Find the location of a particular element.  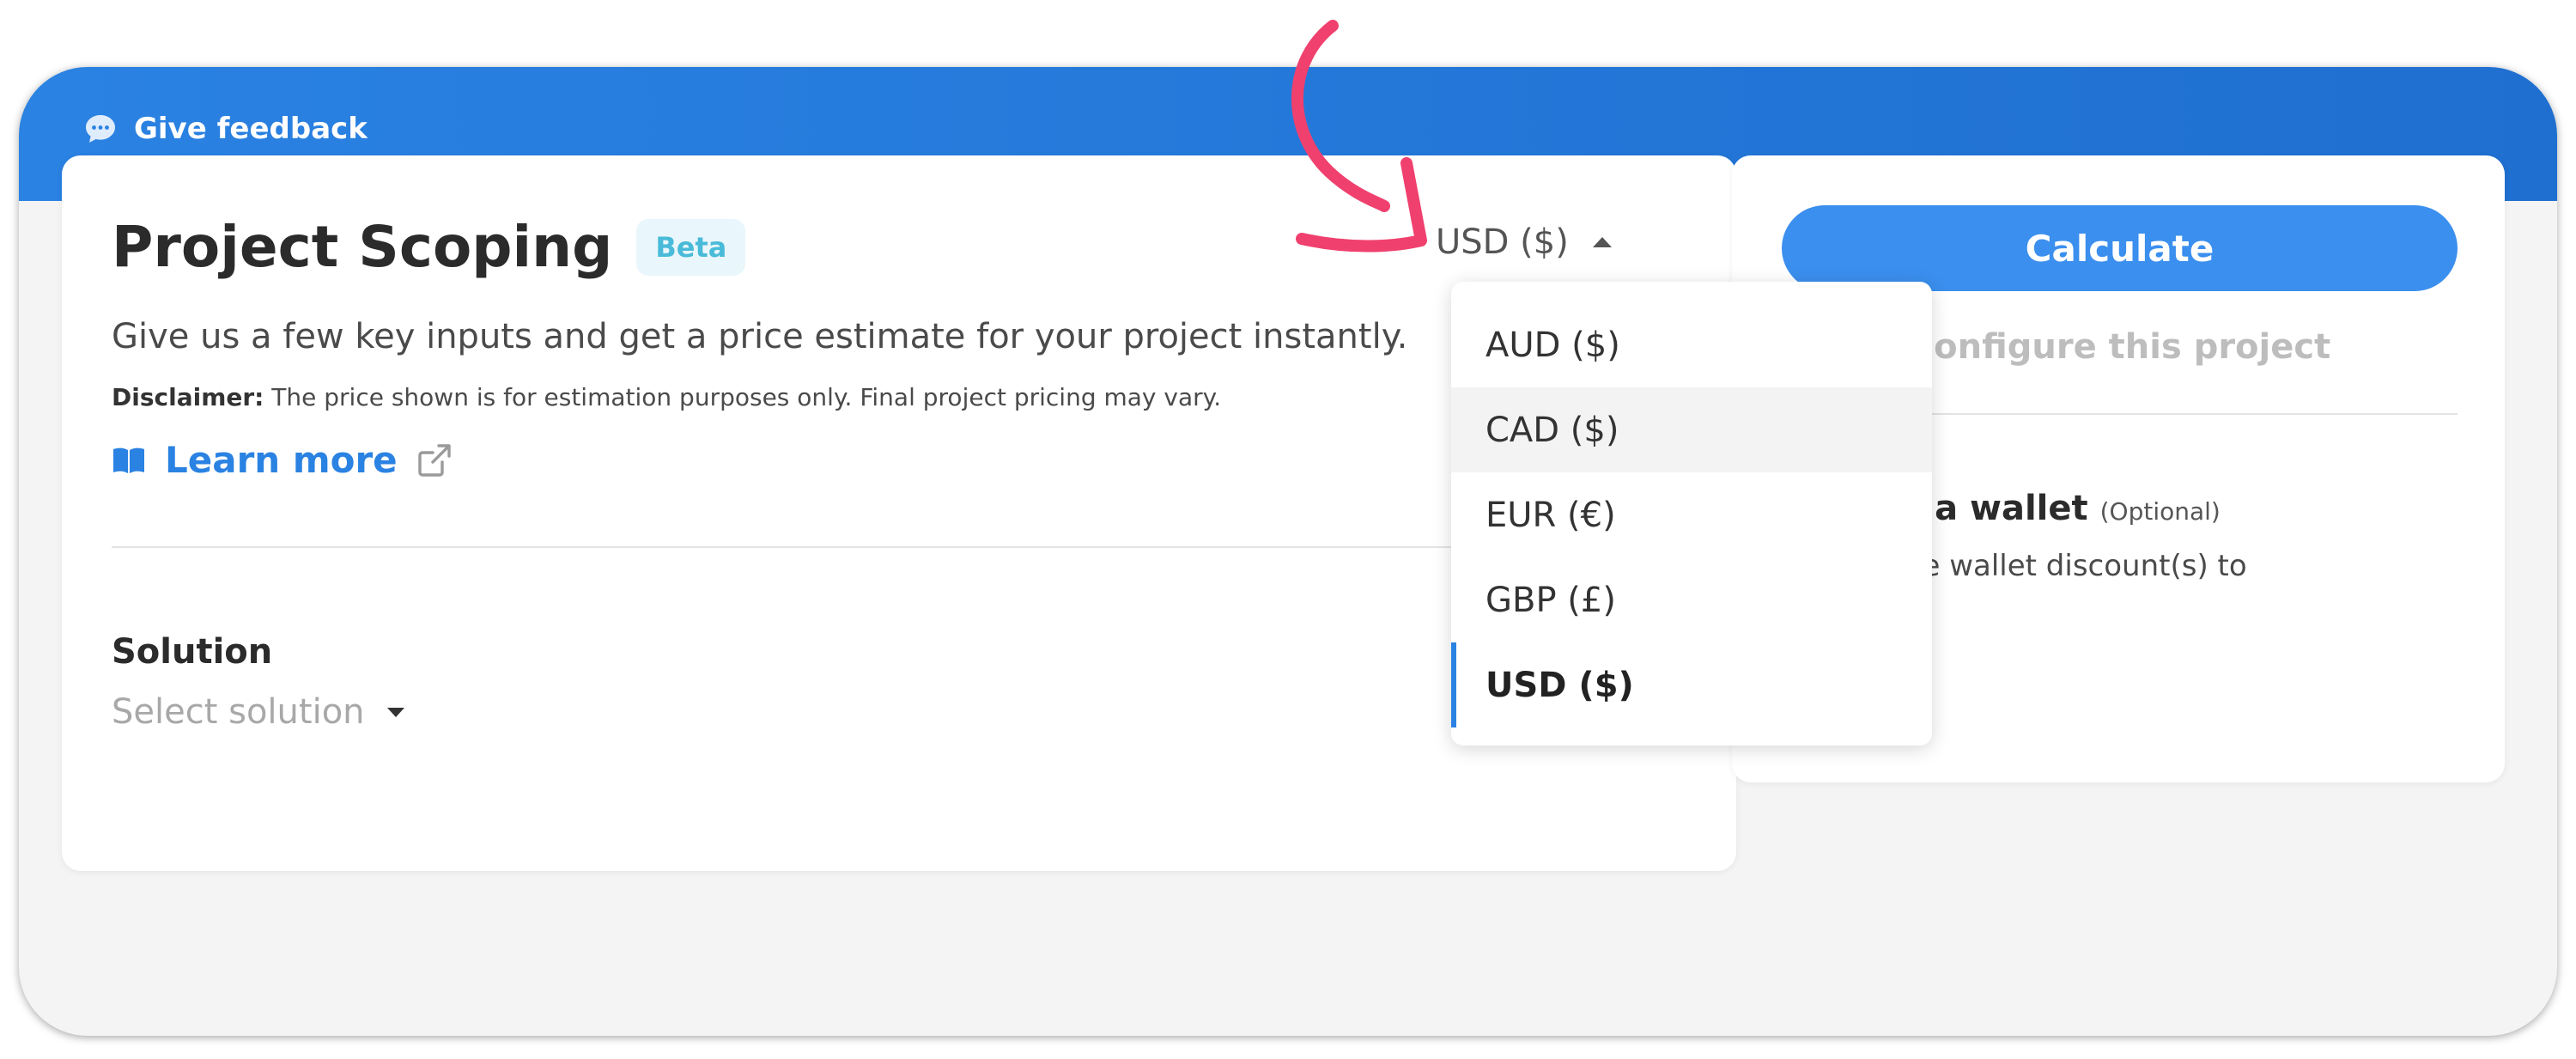

caret-down-icon is located at coordinates (395, 712).